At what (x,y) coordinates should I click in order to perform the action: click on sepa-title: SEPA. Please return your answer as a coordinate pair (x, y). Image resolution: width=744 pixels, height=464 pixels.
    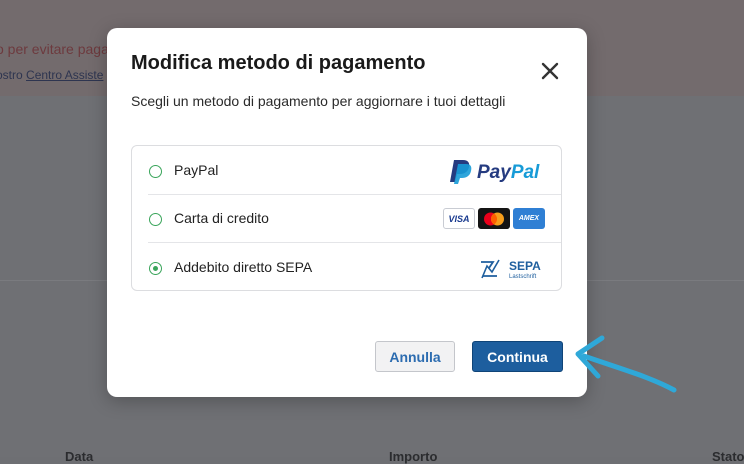
    Looking at the image, I should click on (525, 266).